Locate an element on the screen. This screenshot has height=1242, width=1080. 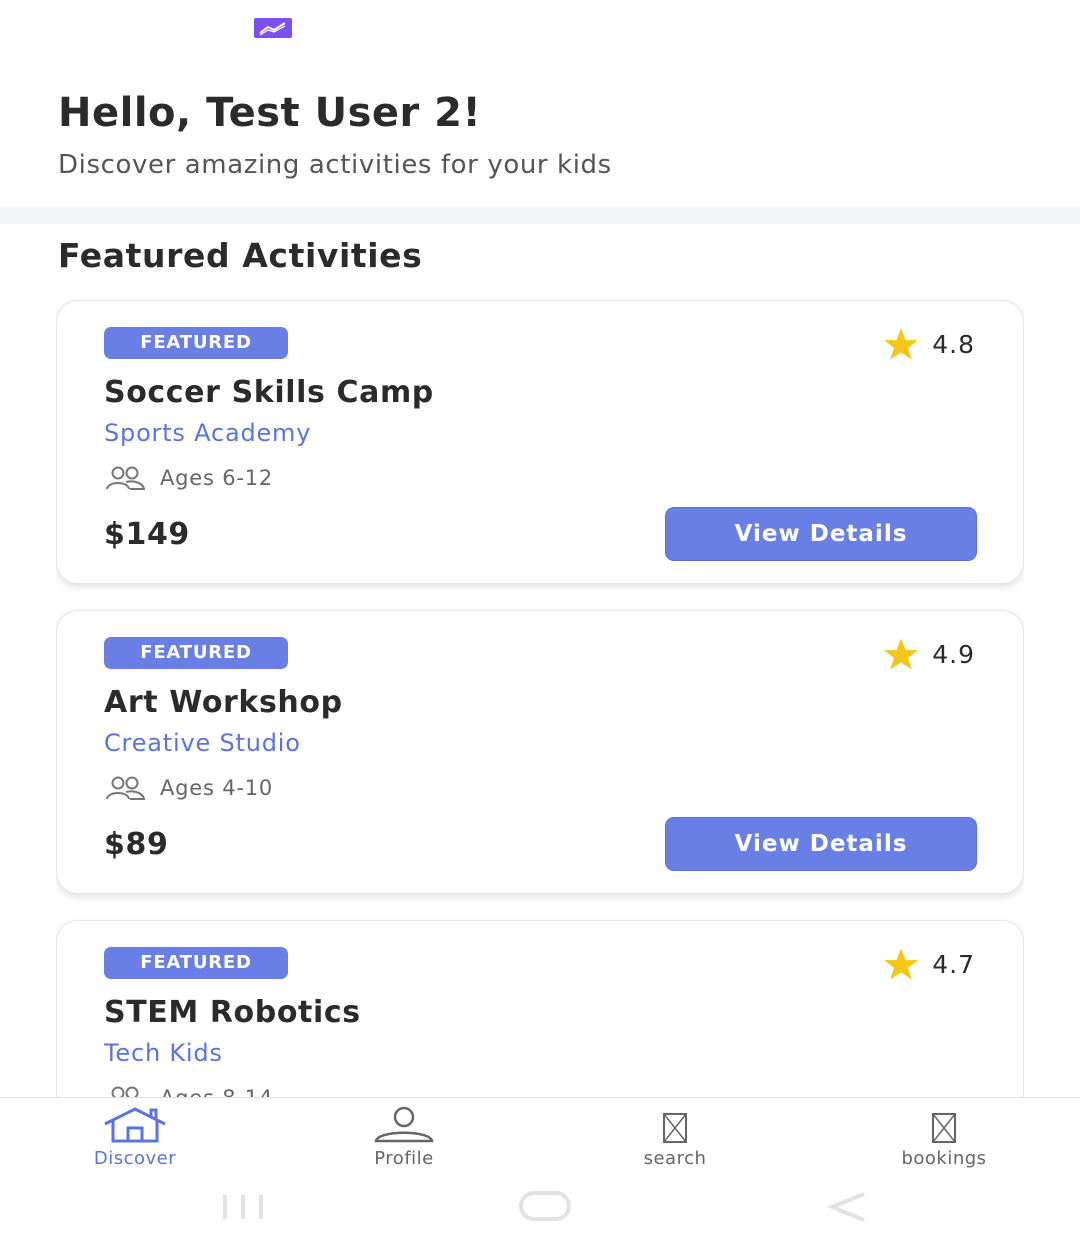
activity-provider: Creative Studio is located at coordinates (202, 743).